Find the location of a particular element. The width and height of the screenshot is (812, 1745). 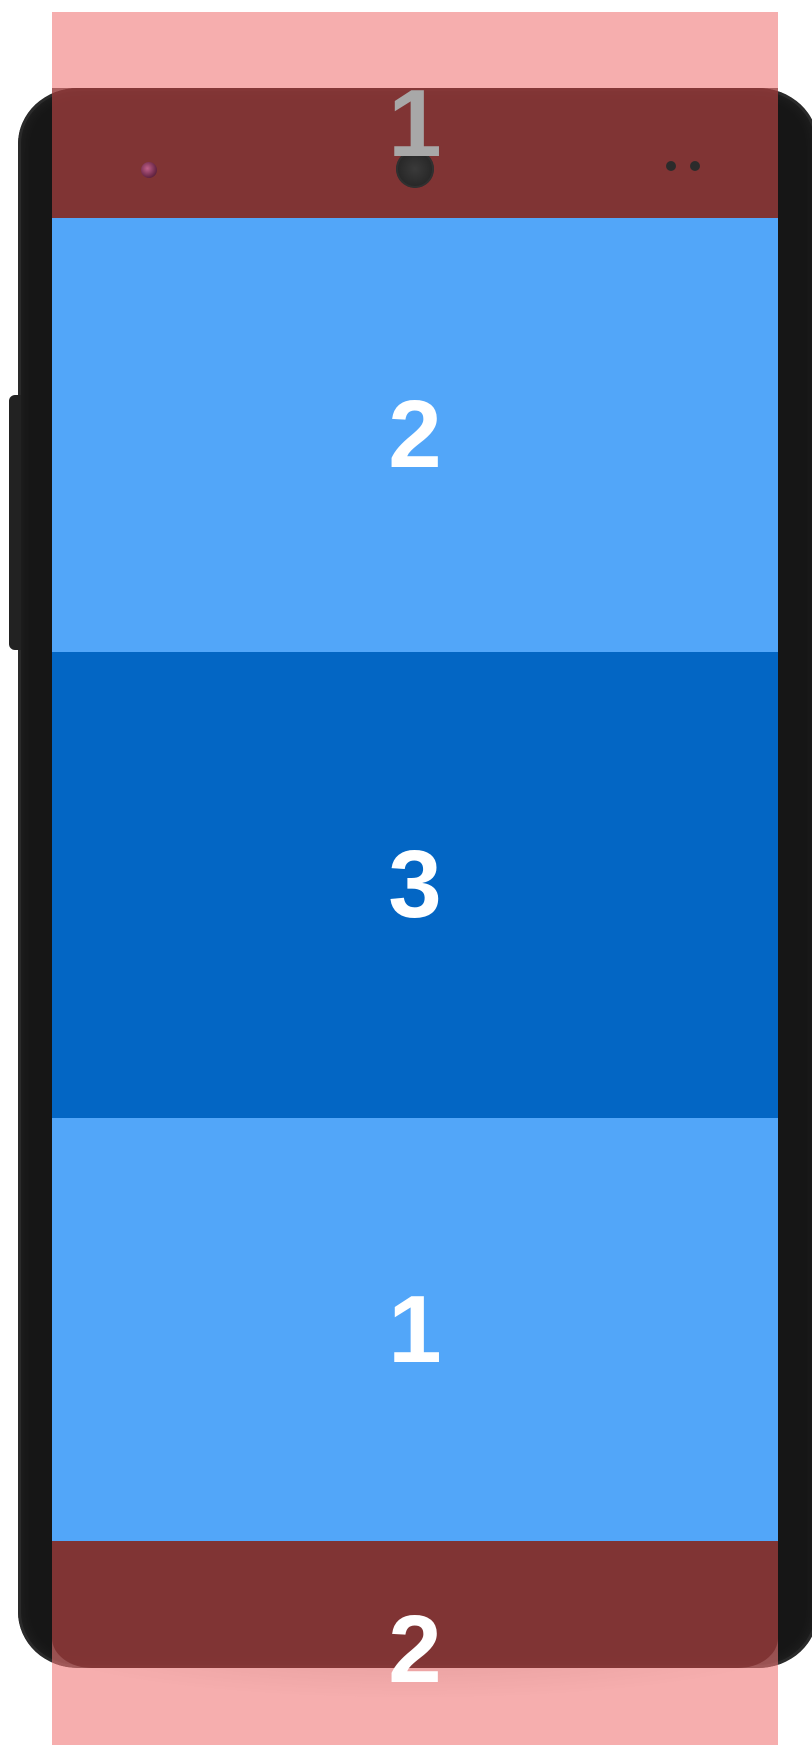

list-item-label: 1 is located at coordinates (415, 1329).